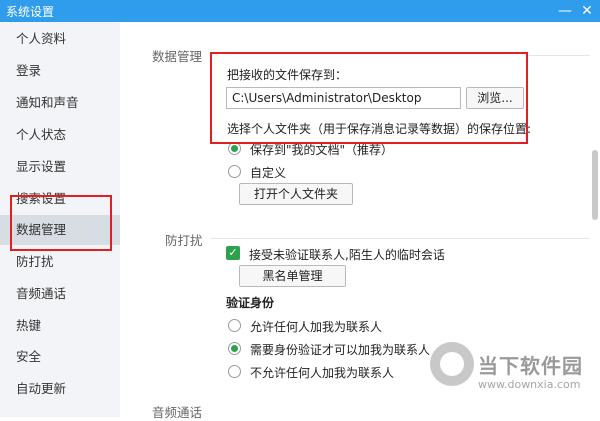 This screenshot has width=600, height=421. I want to click on allow-anyone-radio, so click(234, 325).